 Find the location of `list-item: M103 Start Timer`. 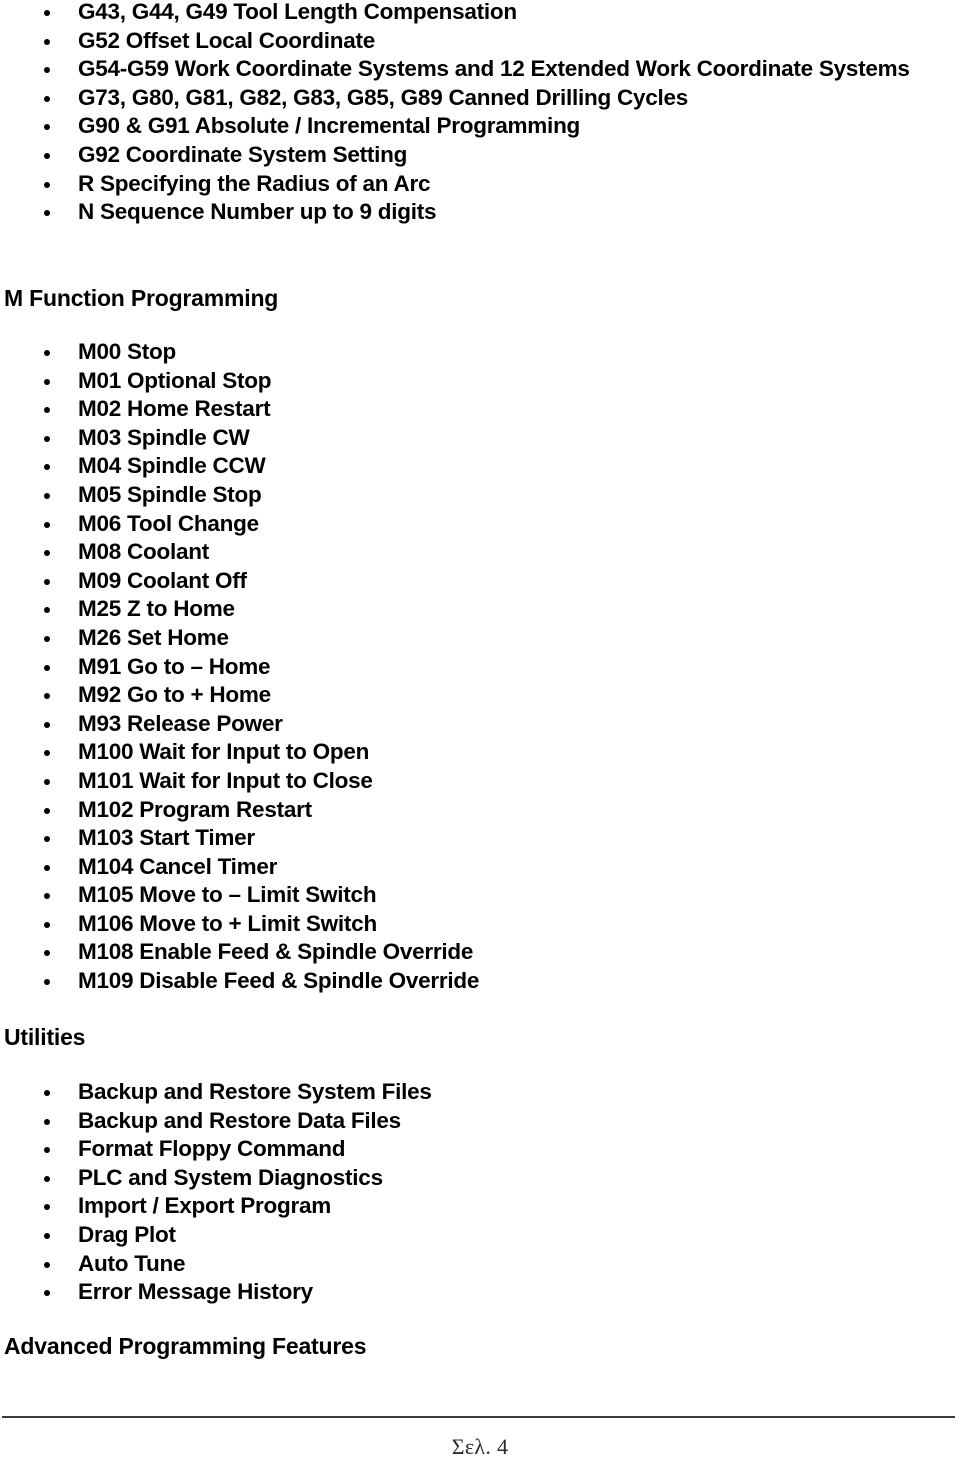

list-item: M103 Start Timer is located at coordinates (465, 838).